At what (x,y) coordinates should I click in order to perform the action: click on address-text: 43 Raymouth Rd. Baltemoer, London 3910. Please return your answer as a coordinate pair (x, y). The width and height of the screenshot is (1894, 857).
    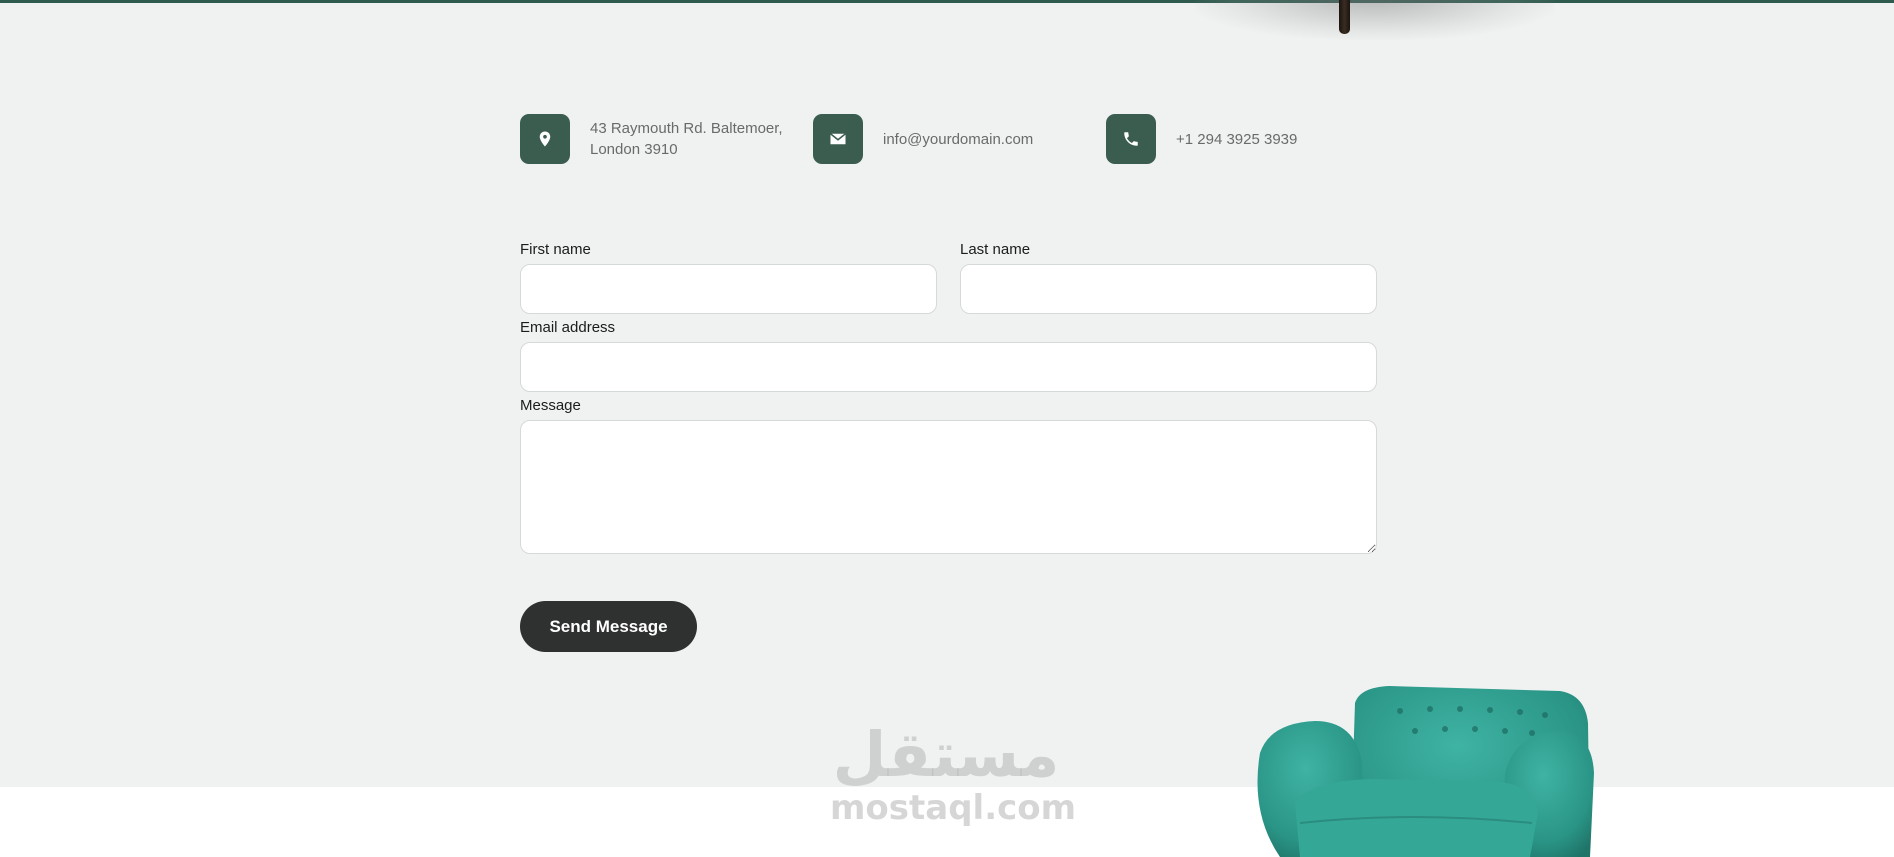
    Looking at the image, I should click on (686, 139).